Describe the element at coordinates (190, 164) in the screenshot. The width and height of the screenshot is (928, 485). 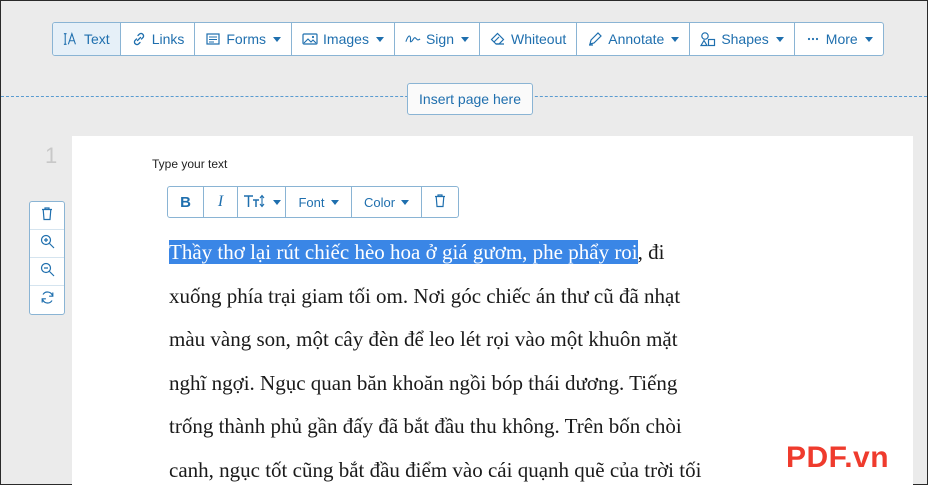
I see `type-your-text-hint: Type your text` at that location.